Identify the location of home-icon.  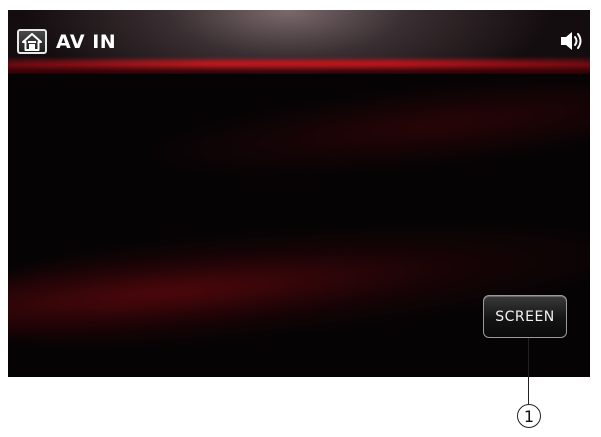
(32, 41).